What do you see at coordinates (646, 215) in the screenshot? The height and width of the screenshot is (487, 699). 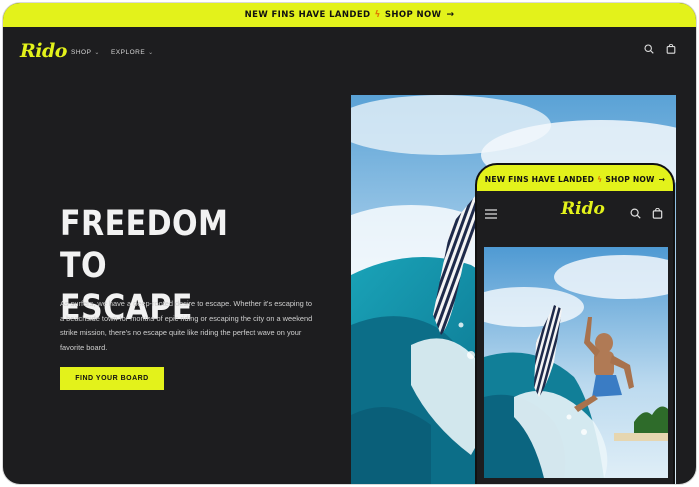 I see `mobile-header-icons` at bounding box center [646, 215].